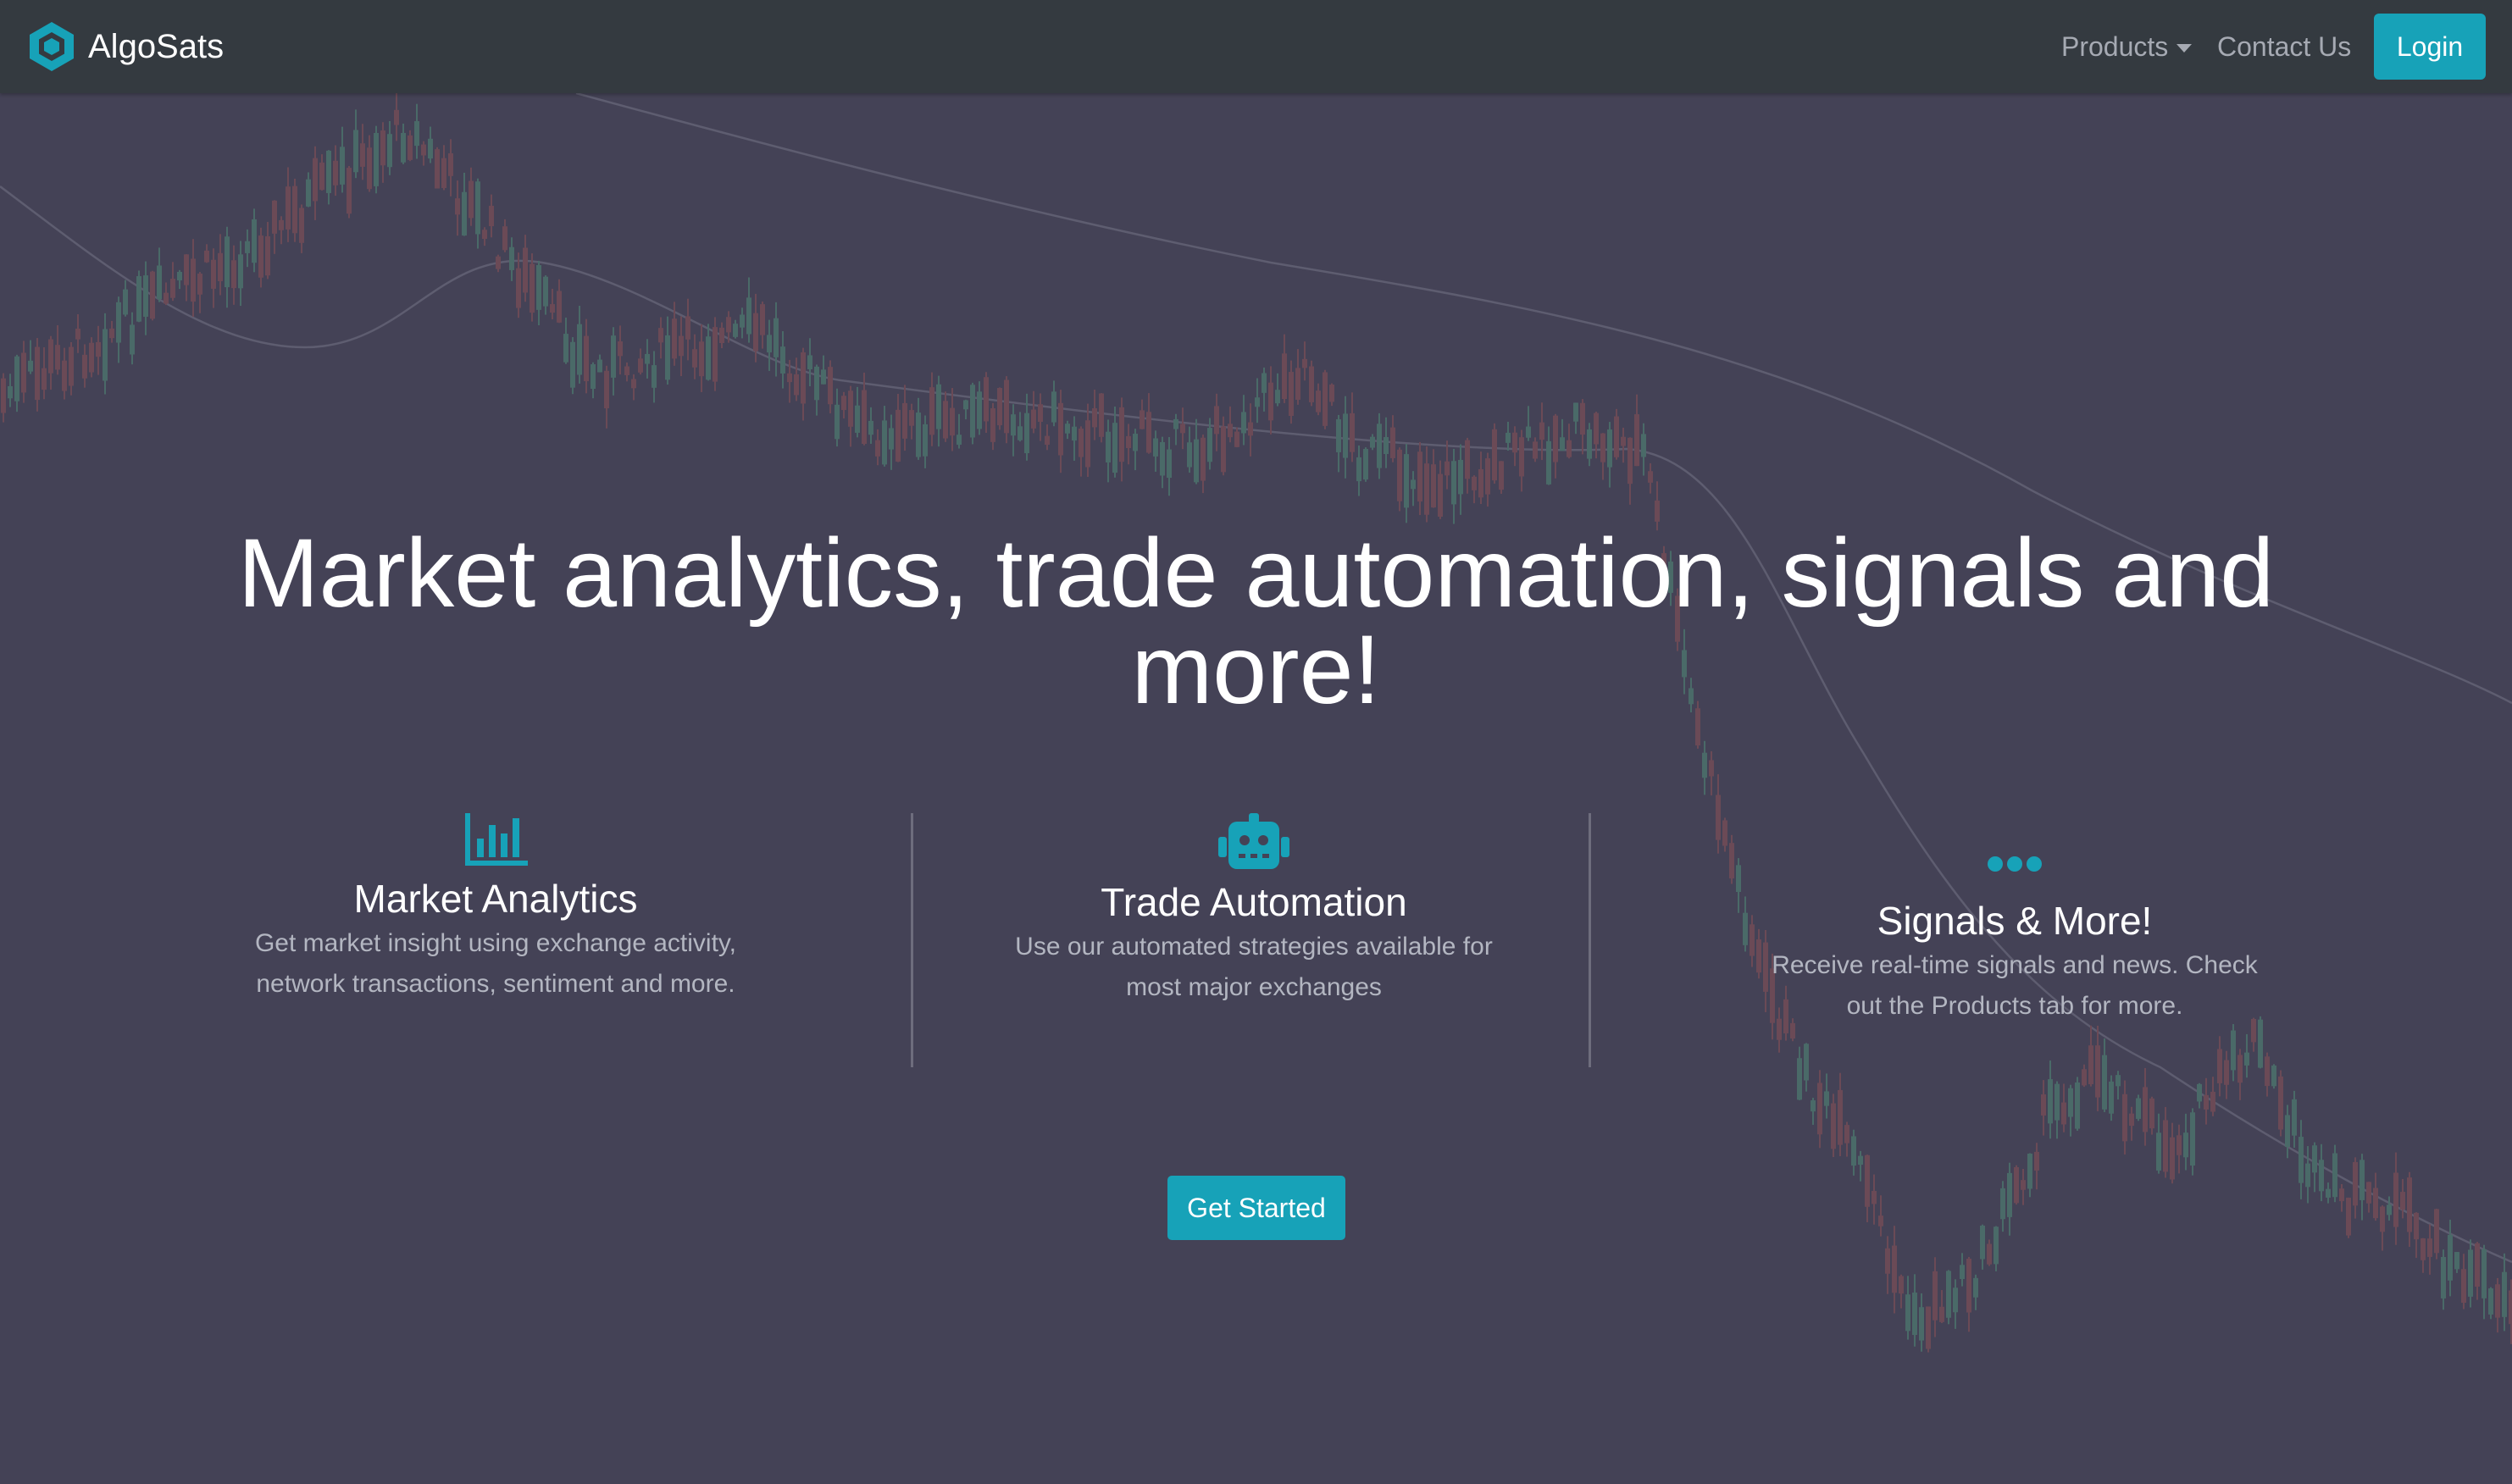 This screenshot has width=2512, height=1484. Describe the element at coordinates (2430, 47) in the screenshot. I see `login-button: Login` at that location.